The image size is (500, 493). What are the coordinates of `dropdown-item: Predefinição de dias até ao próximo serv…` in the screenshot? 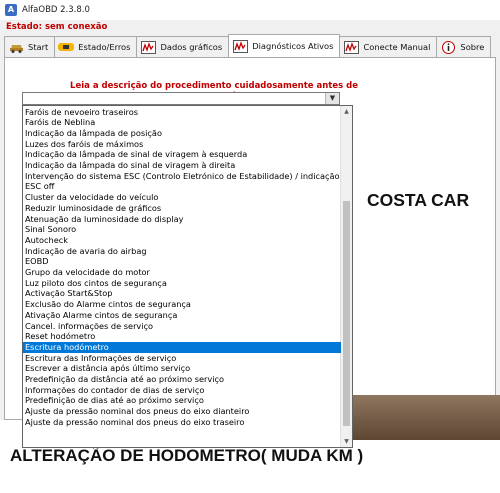 It's located at (182, 400).